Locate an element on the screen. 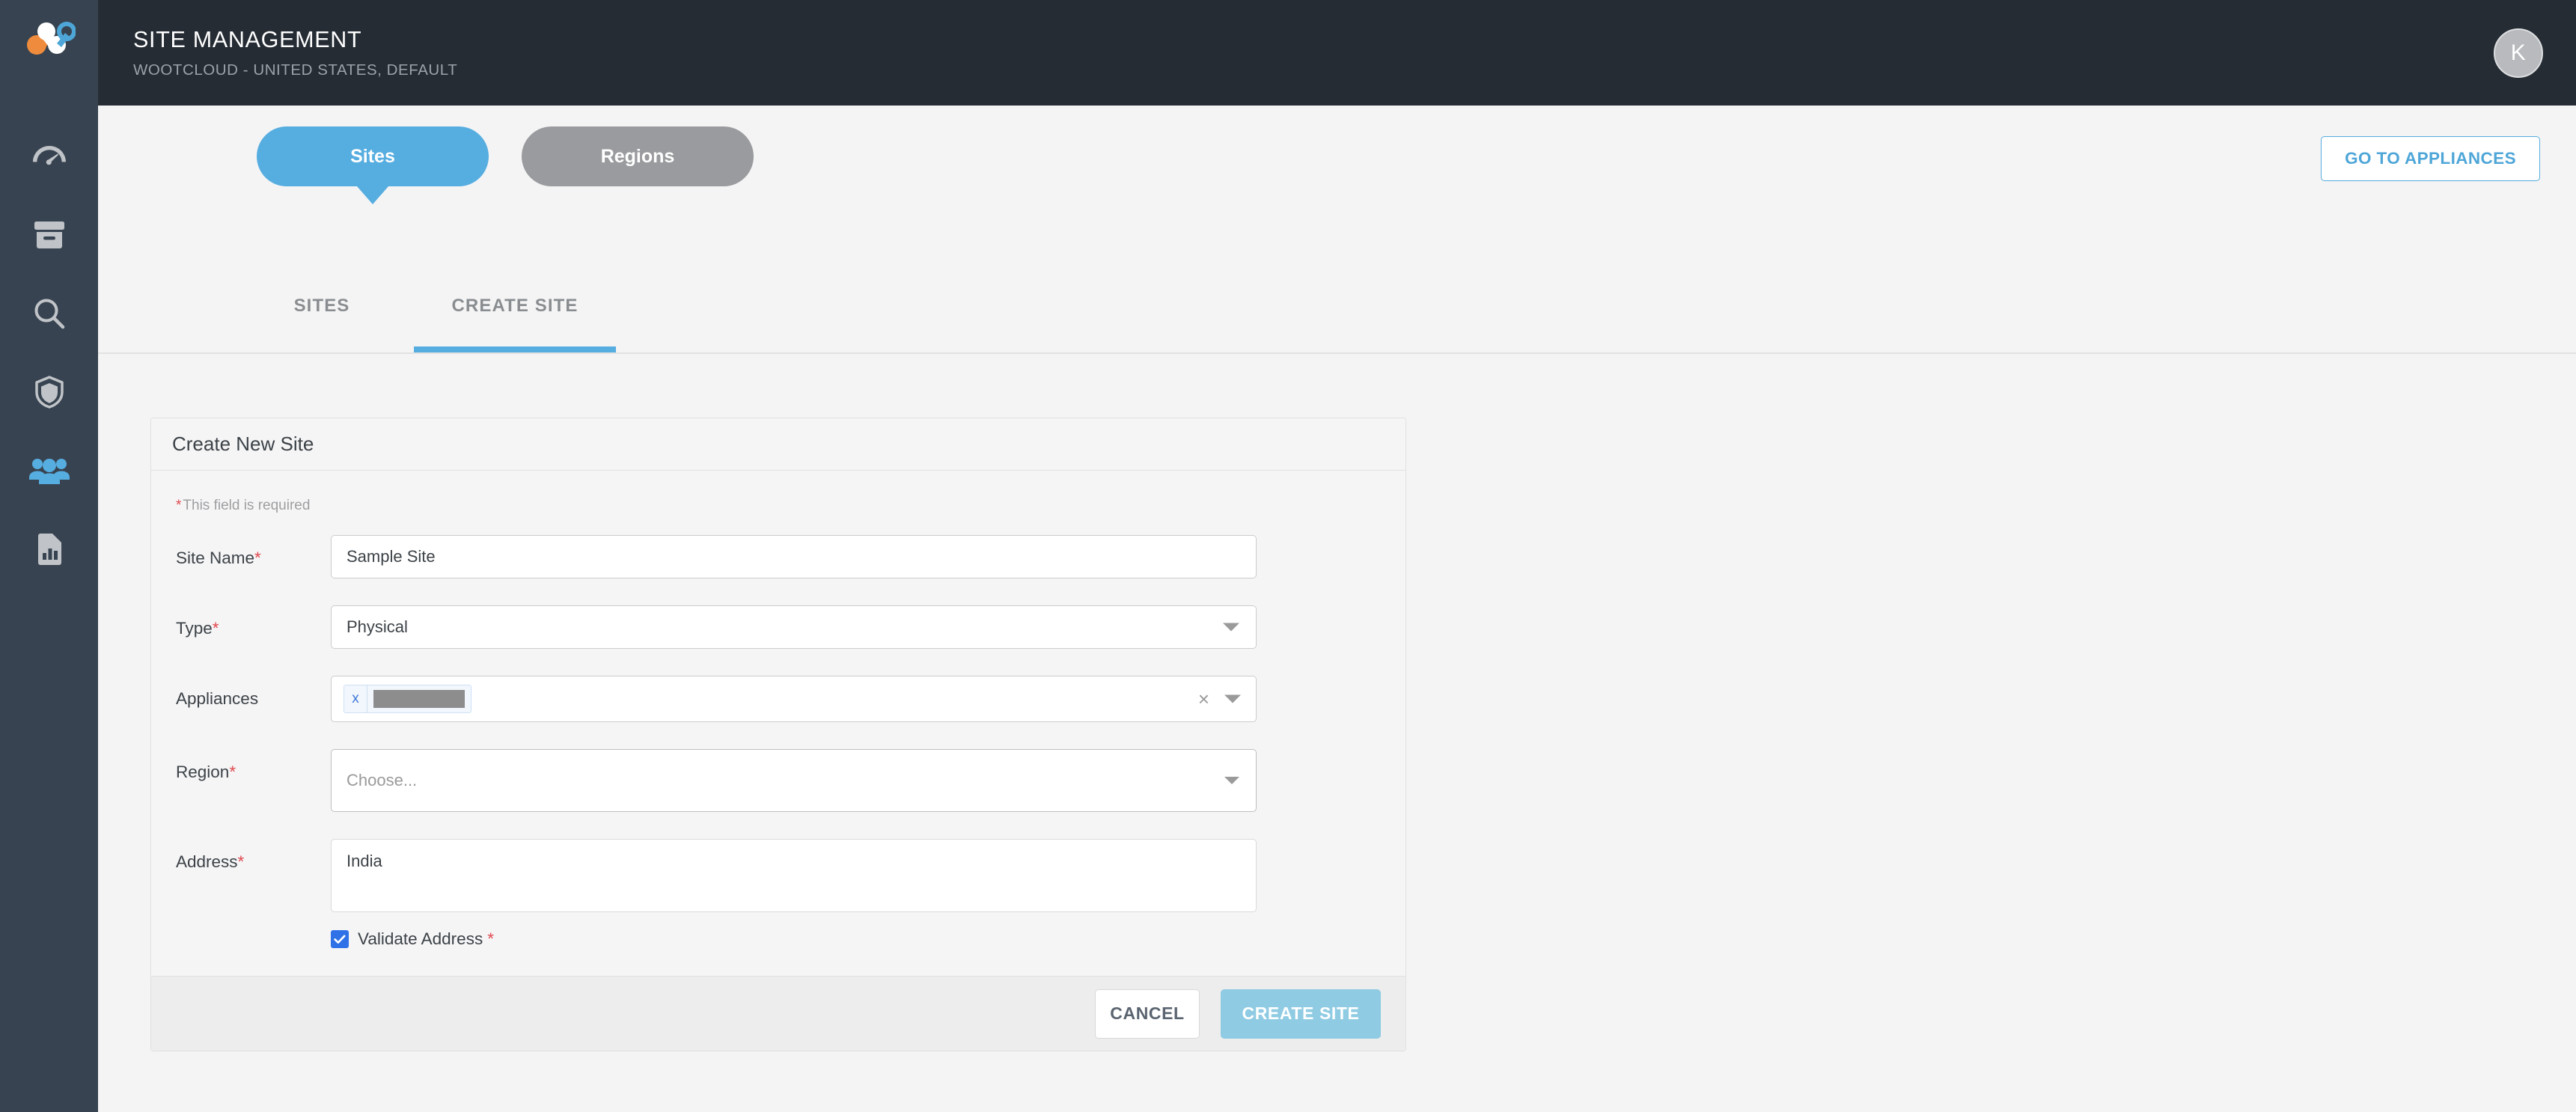 Image resolution: width=2576 pixels, height=1112 pixels. appliance-chip: x is located at coordinates (407, 699).